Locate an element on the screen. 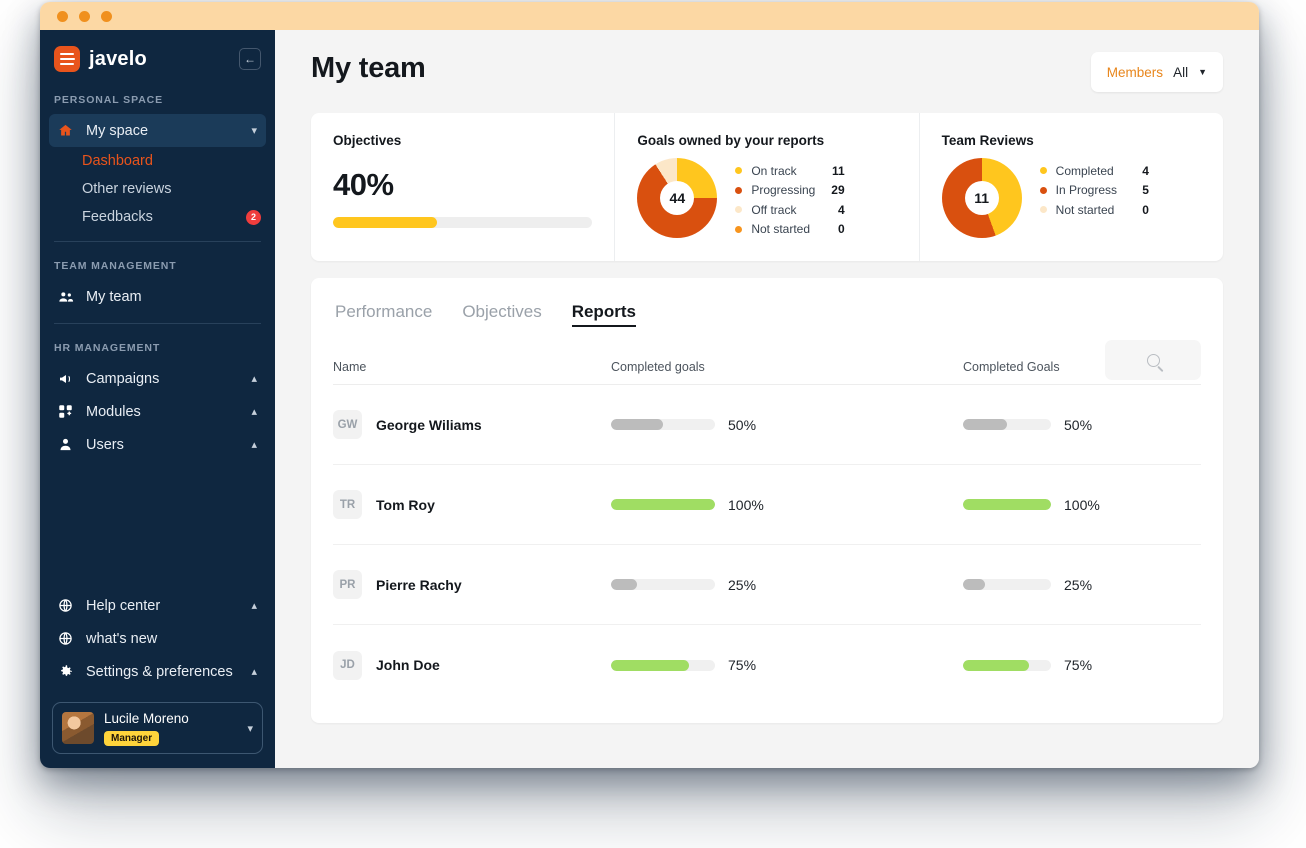 This screenshot has height=848, width=1306. goals-donut-center: 44 is located at coordinates (677, 198).